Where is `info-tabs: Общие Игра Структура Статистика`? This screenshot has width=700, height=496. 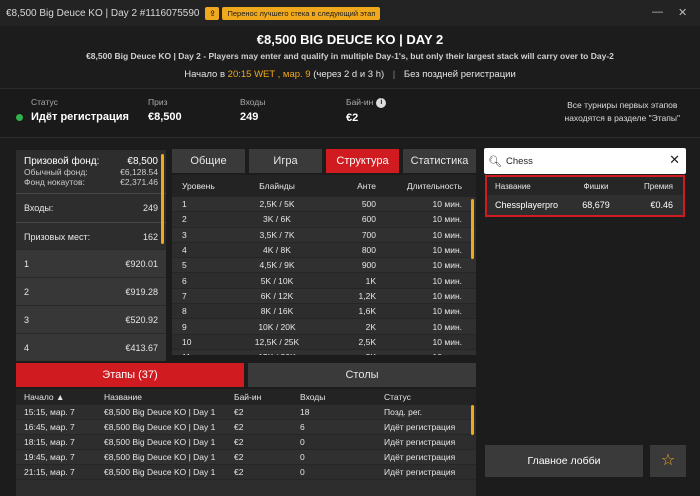
info-tabs: Общие Игра Структура Статистика is located at coordinates (324, 161).